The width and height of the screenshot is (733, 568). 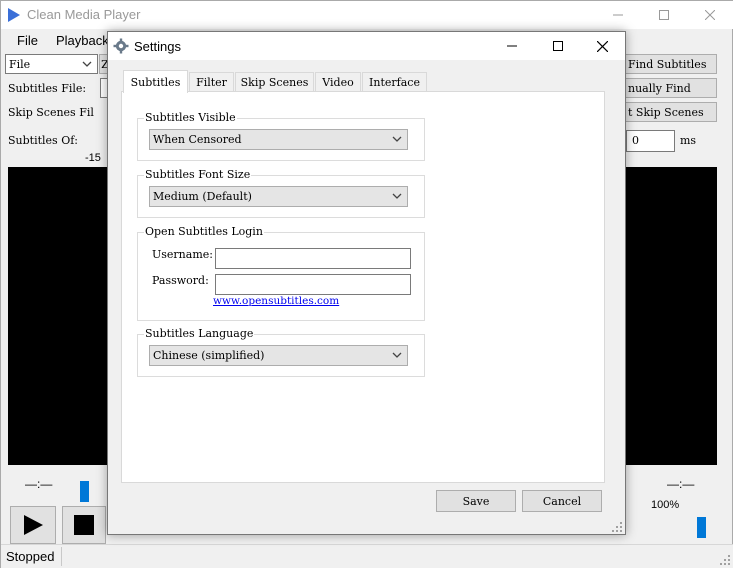 I want to click on play-button, so click(x=33, y=525).